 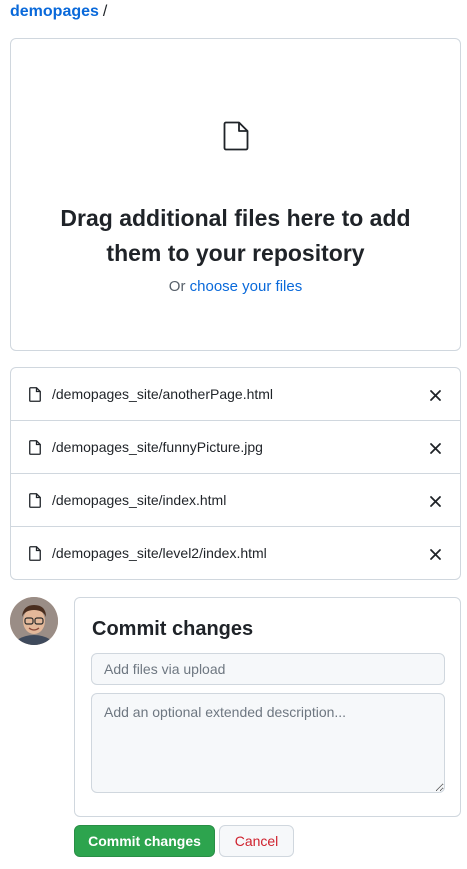 I want to click on commit-description-textarea, so click(x=268, y=743).